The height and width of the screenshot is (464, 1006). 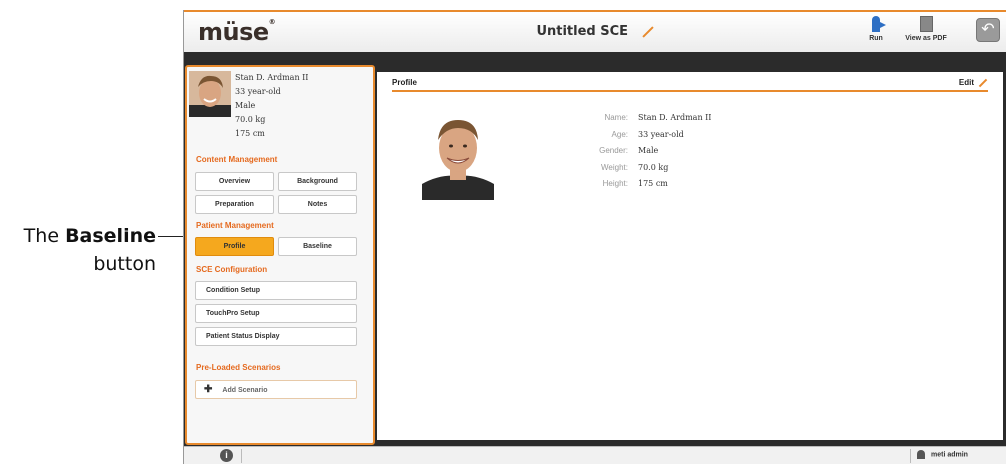 What do you see at coordinates (237, 159) in the screenshot?
I see `content-management-heading: Content Management` at bounding box center [237, 159].